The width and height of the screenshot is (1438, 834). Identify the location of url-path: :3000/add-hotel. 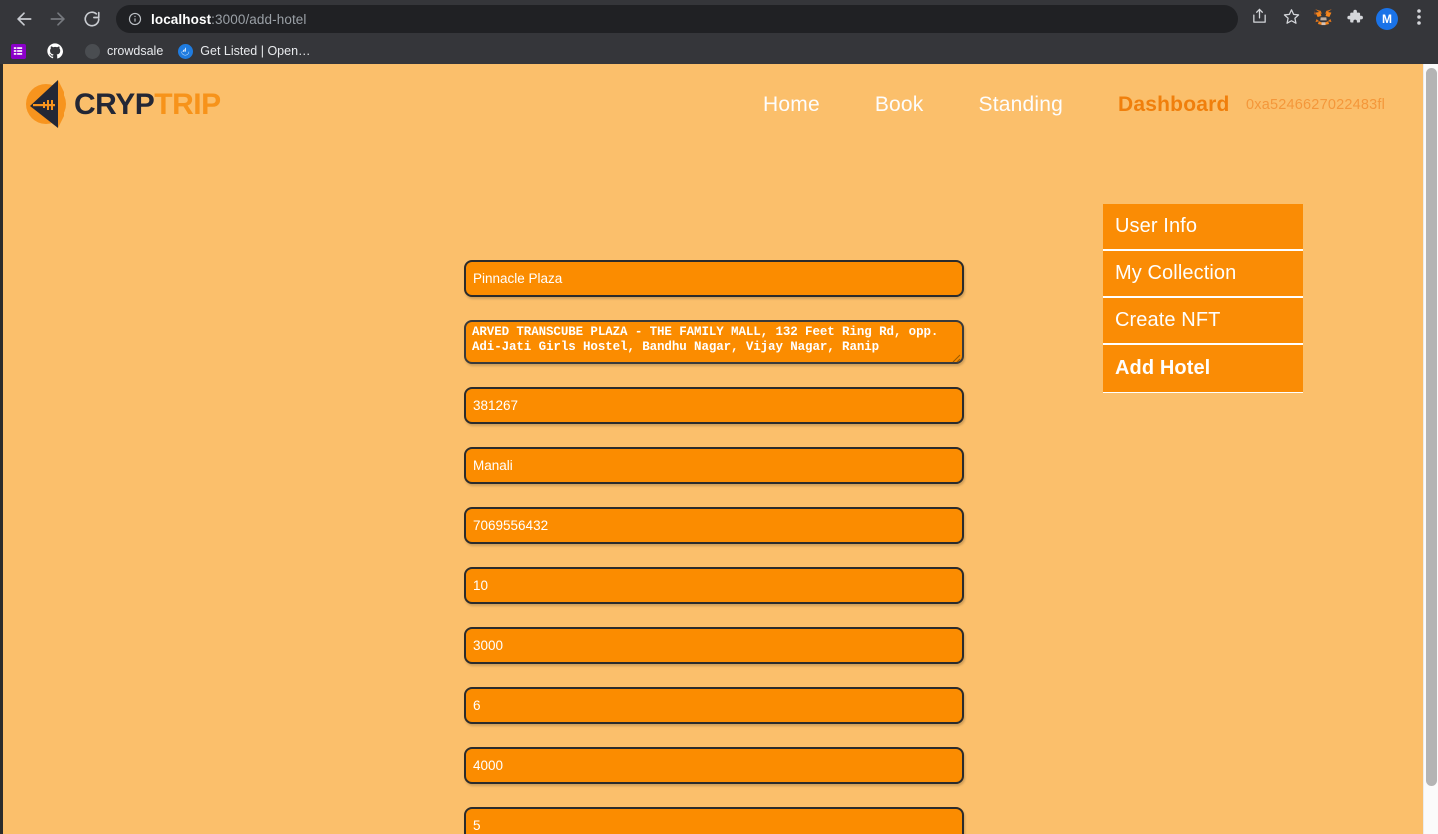
(259, 19).